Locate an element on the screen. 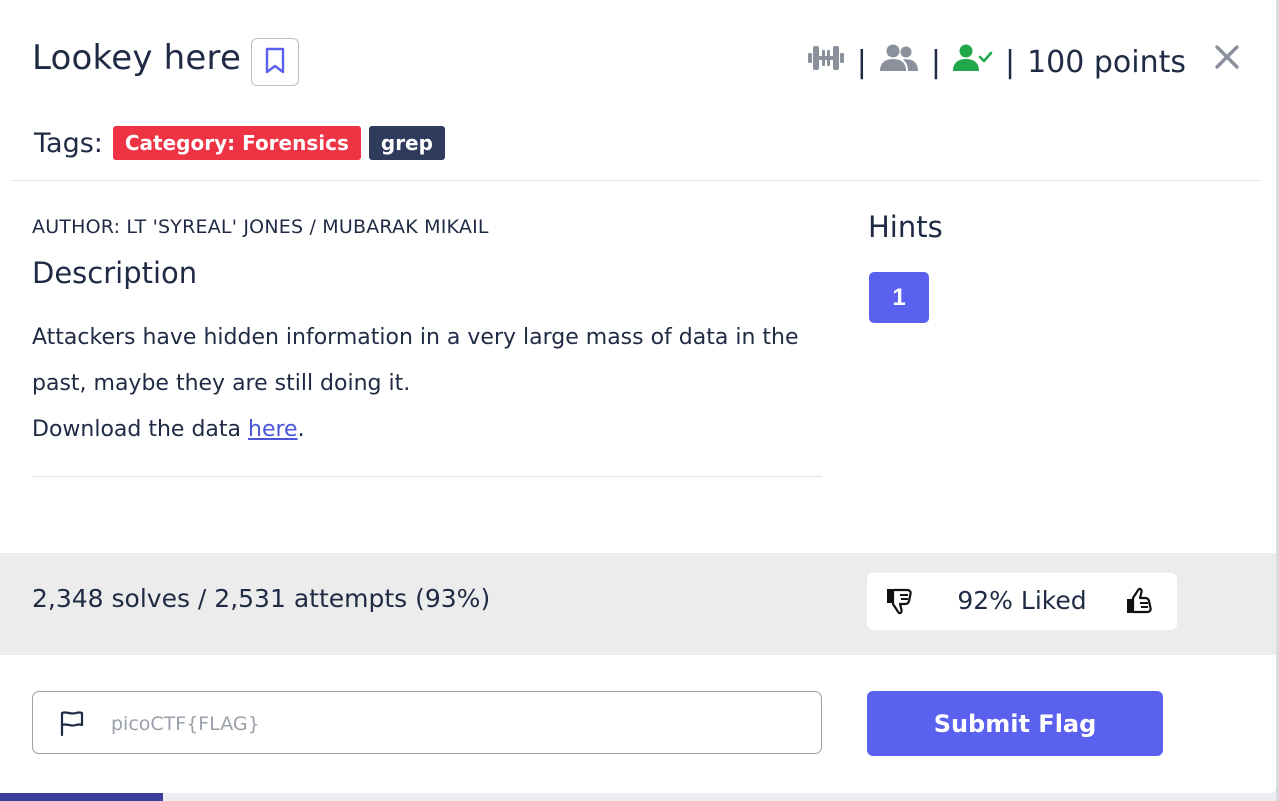 Image resolution: width=1279 pixels, height=801 pixels. flag-field is located at coordinates (427, 722).